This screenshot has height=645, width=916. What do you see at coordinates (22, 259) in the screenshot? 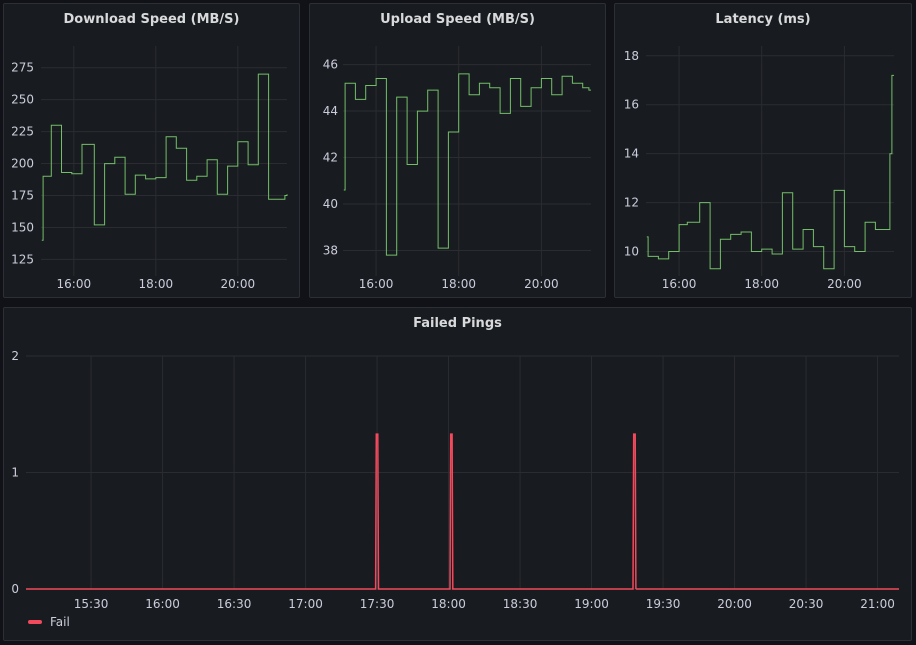
I see `y-tick-label: 125` at bounding box center [22, 259].